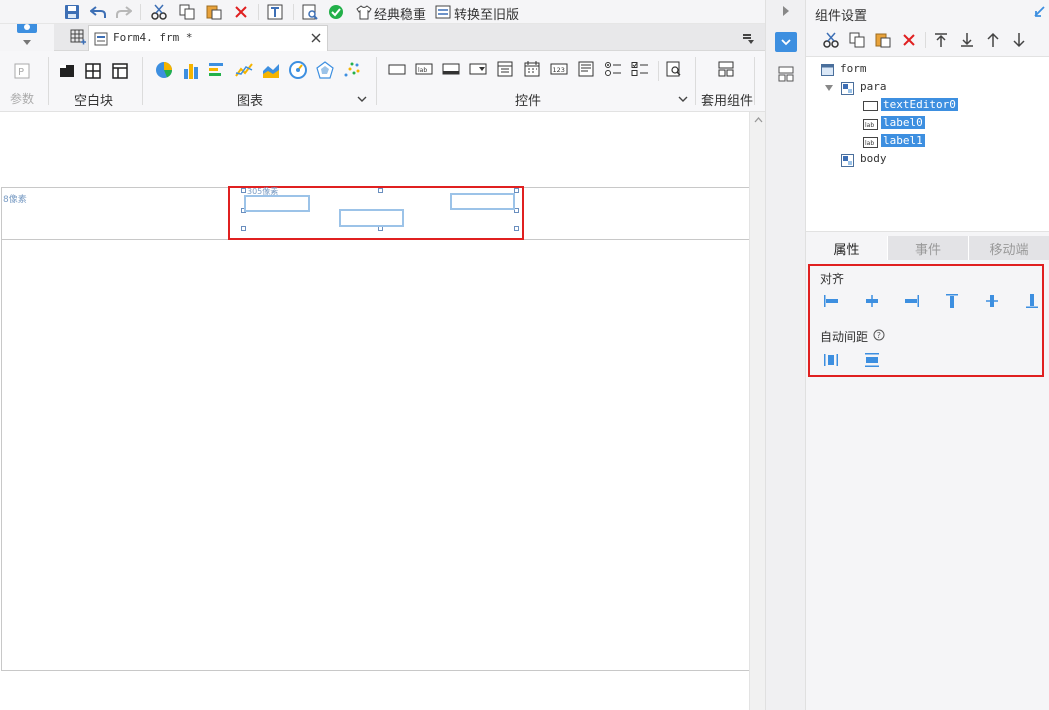 The image size is (1049, 710). I want to click on absolute-block-icon, so click(67, 71).